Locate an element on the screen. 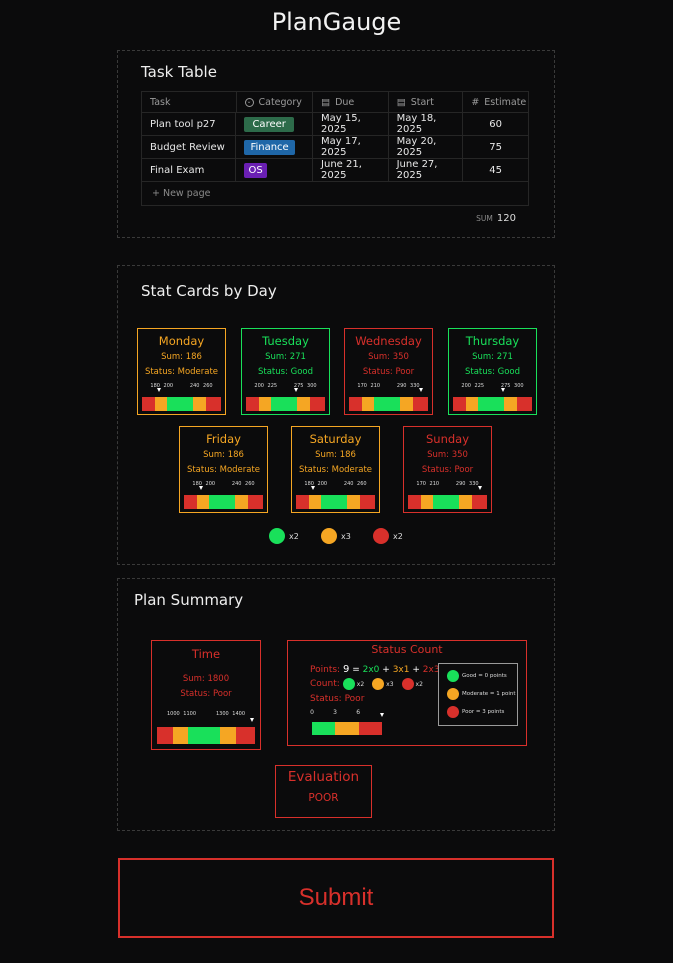 The width and height of the screenshot is (673, 963). column-header-start: ▤ Start is located at coordinates (426, 102).